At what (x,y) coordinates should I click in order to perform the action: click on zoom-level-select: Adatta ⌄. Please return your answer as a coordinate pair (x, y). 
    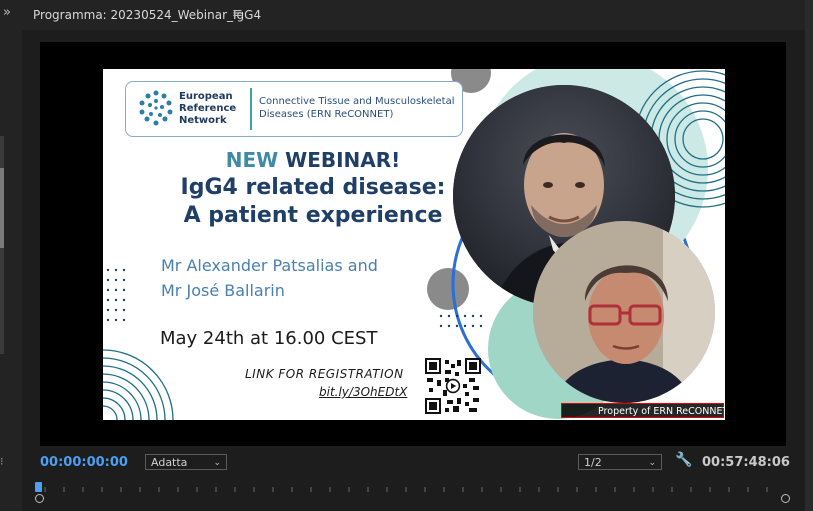
    Looking at the image, I should click on (186, 462).